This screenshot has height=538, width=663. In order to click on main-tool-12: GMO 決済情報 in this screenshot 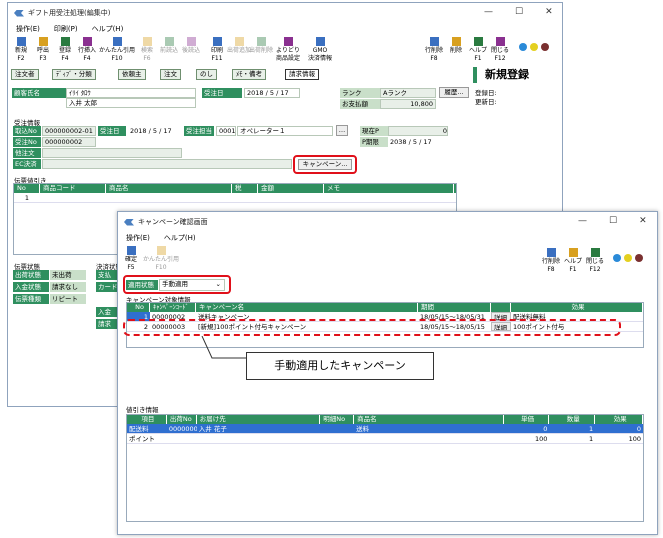, I will do `click(320, 49)`.